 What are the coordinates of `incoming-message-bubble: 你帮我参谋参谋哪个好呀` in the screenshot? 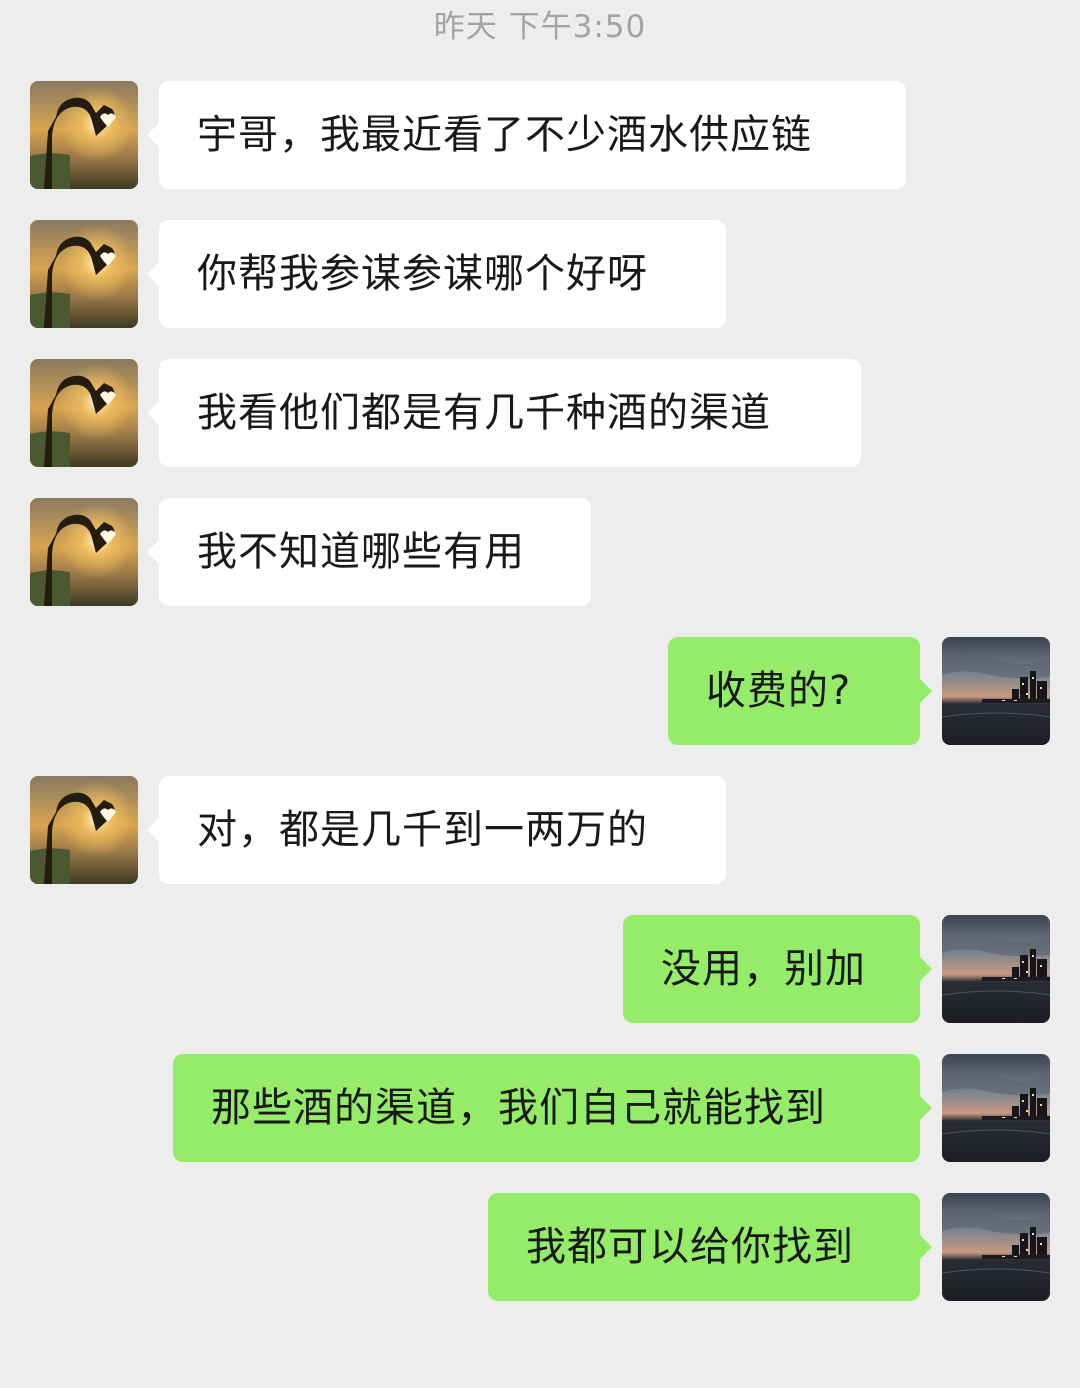 It's located at (436, 274).